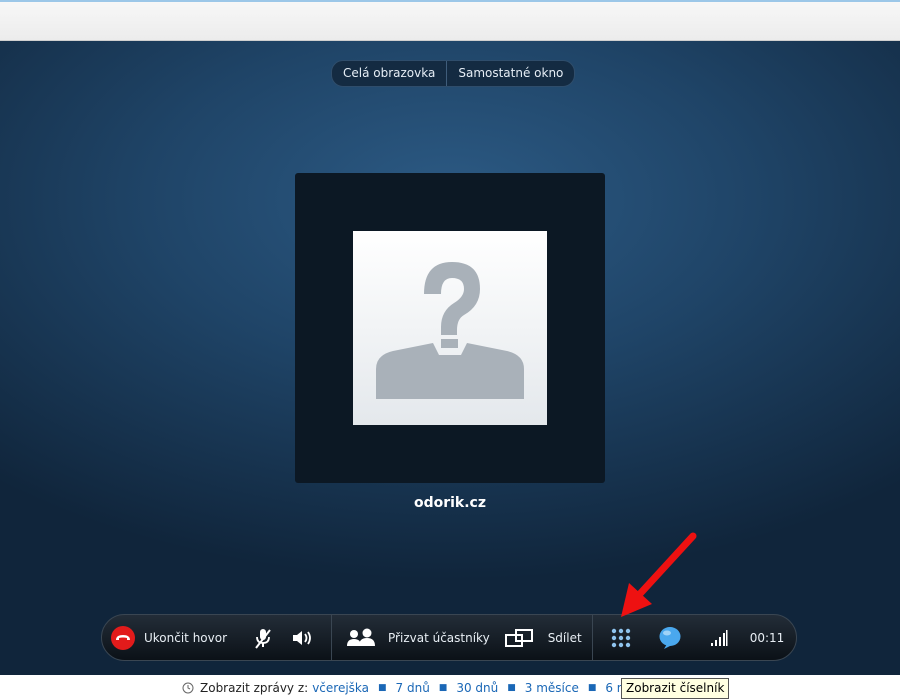 The image size is (900, 700). Describe the element at coordinates (263, 638) in the screenshot. I see `mute-microphone-icon` at that location.